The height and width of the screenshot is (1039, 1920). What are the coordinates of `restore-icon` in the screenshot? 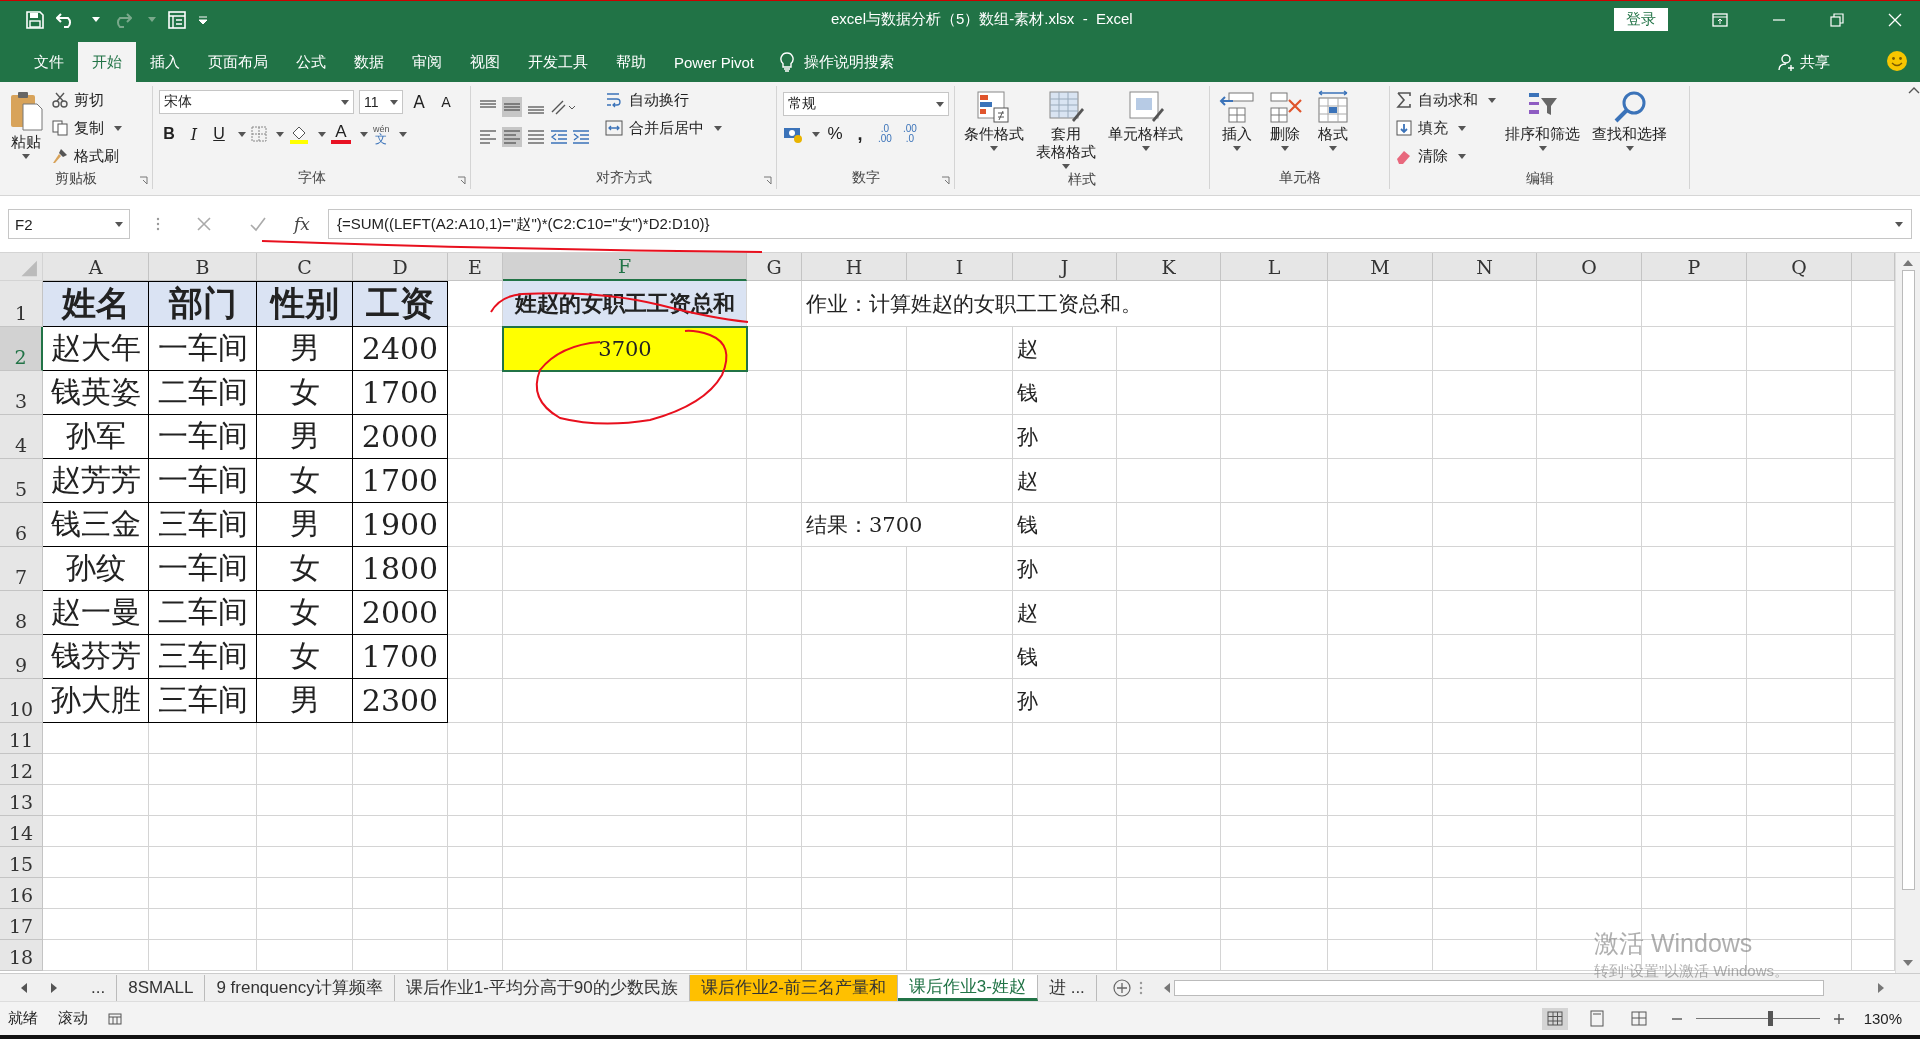 It's located at (1837, 19).